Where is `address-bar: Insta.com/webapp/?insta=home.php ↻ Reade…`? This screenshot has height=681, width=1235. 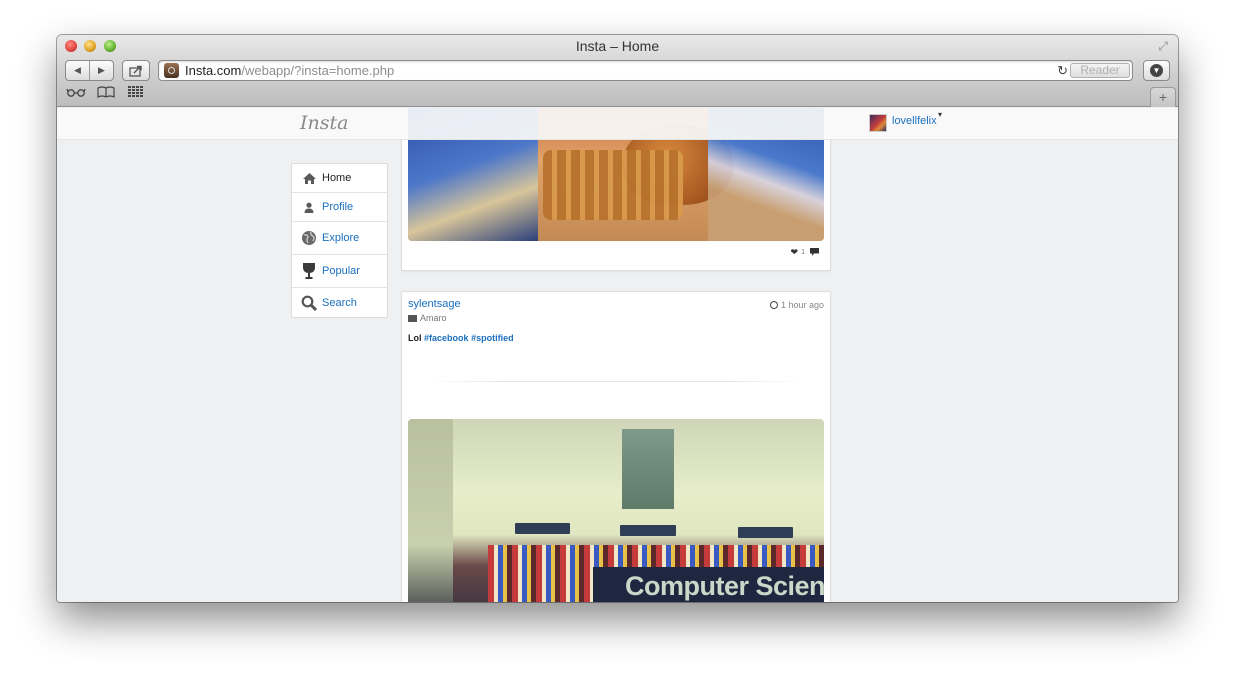
address-bar: Insta.com/webapp/?insta=home.php ↻ Reade… is located at coordinates (645, 70).